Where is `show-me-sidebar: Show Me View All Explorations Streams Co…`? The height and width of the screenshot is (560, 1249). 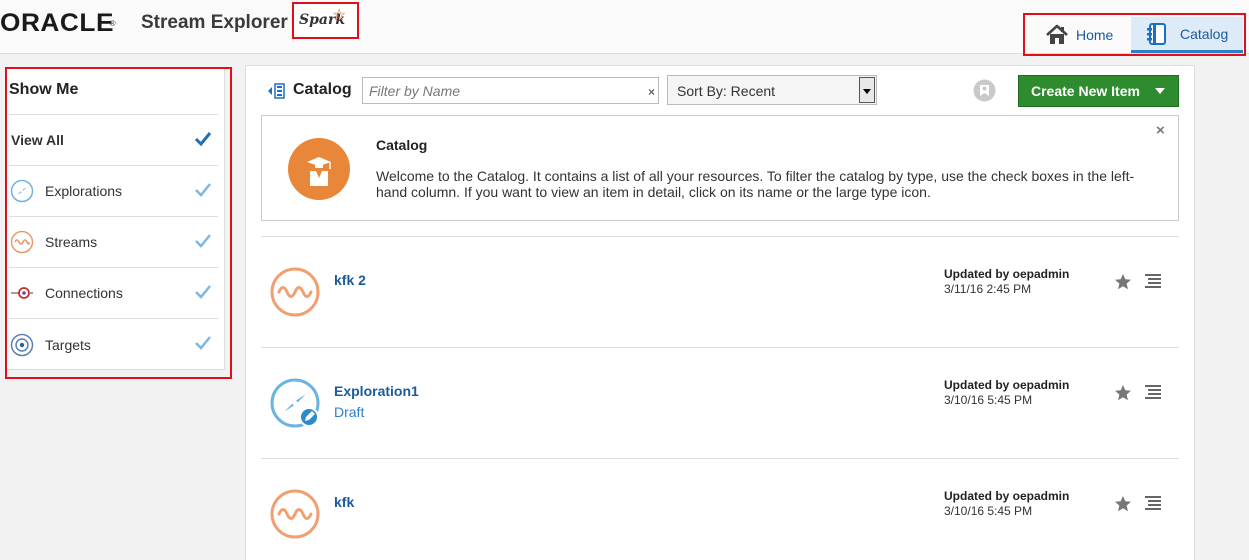 show-me-sidebar: Show Me View All Explorations Streams Co… is located at coordinates (116, 219).